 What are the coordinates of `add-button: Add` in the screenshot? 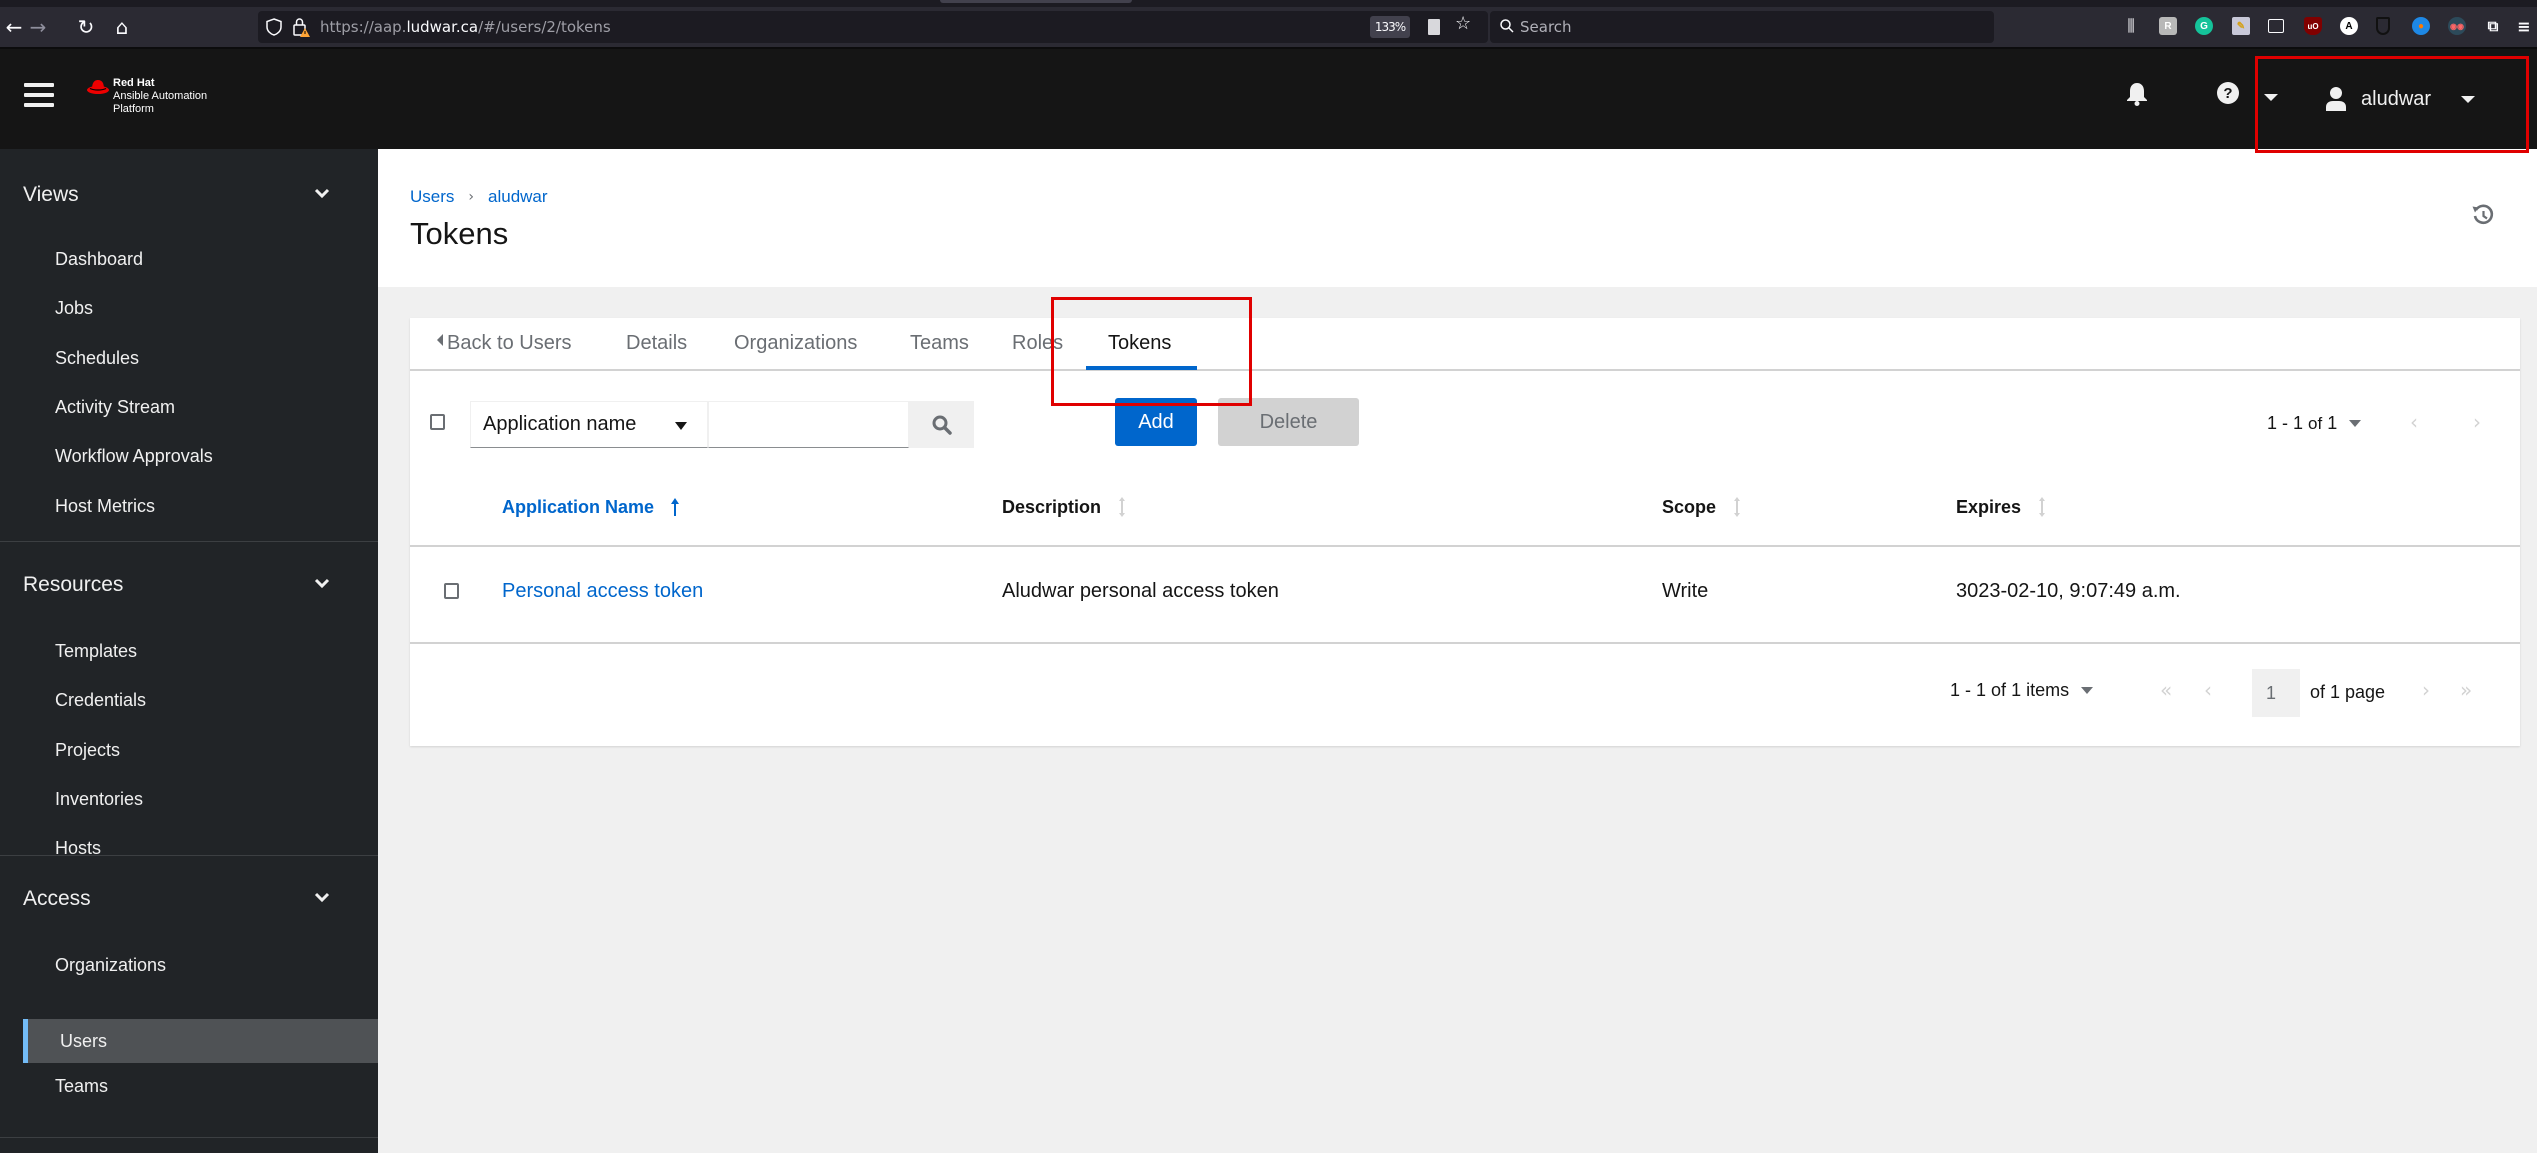 It's located at (1156, 422).